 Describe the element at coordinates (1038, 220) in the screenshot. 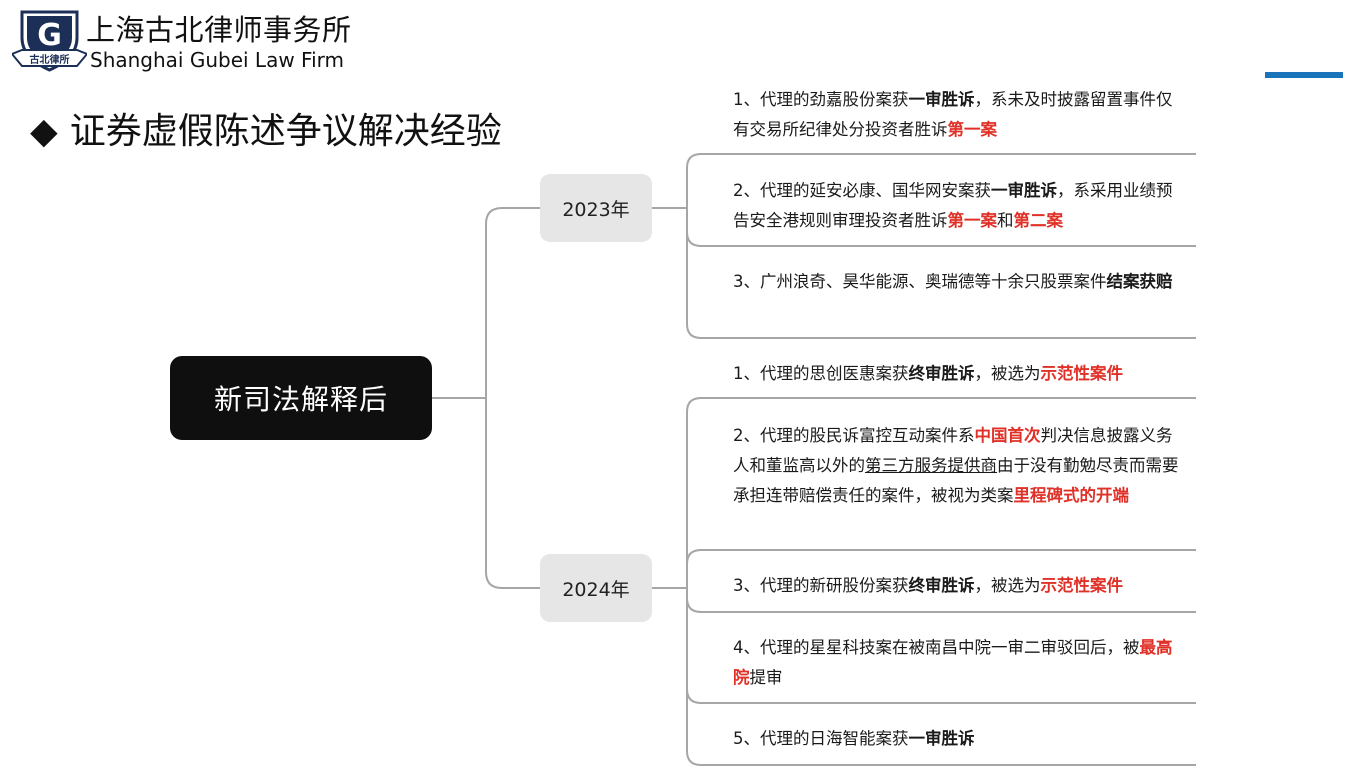

I see `item-text-segment: 第二案` at that location.